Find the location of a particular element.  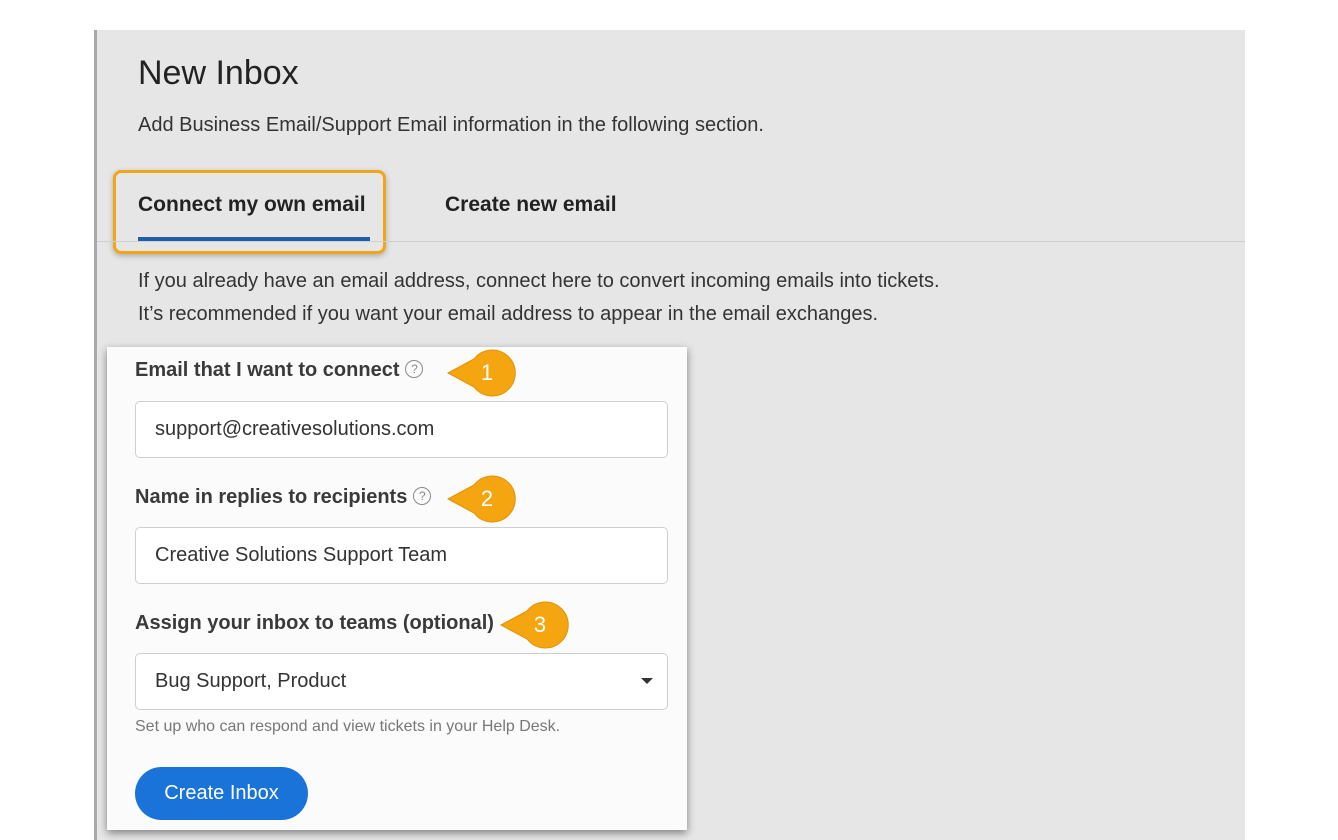

email-field: support@creativesolutions.com is located at coordinates (401, 429).